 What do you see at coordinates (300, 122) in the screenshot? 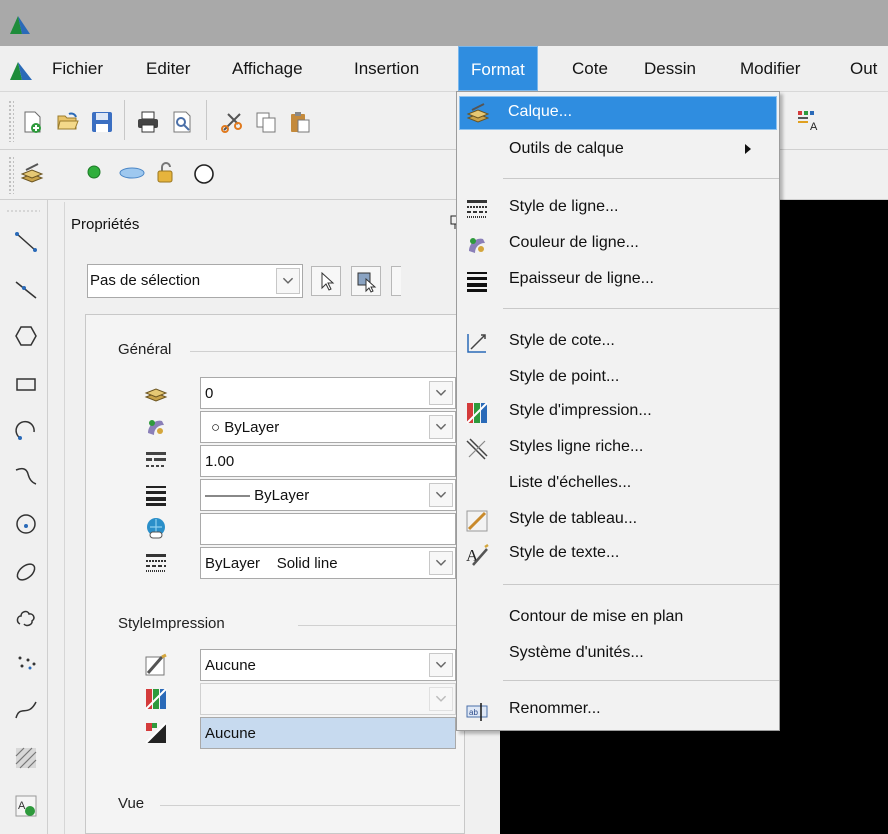
I see `paste-icon` at bounding box center [300, 122].